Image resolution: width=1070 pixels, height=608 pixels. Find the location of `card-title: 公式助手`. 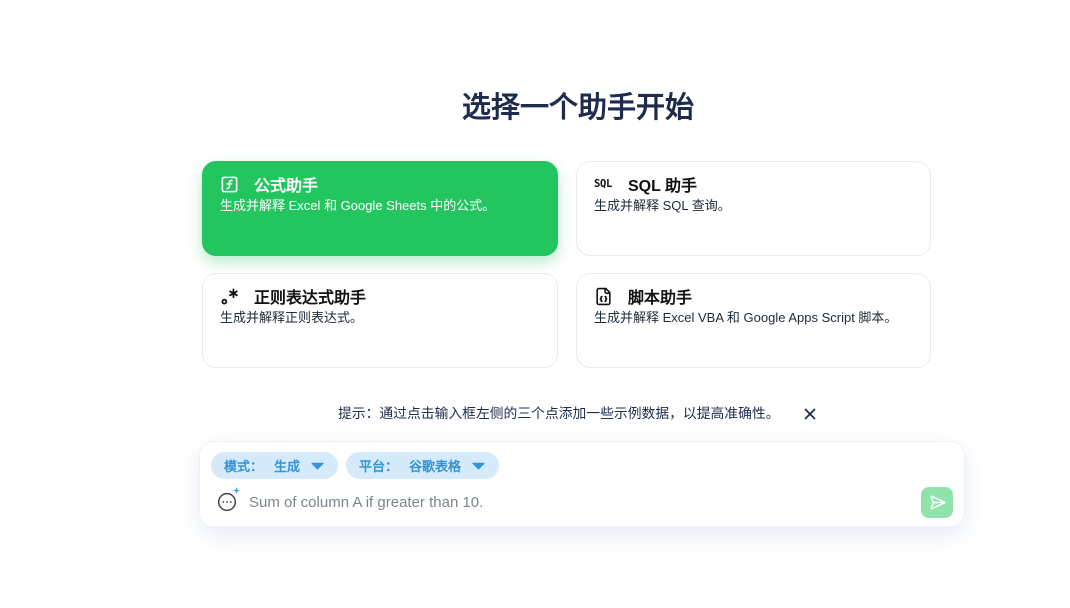

card-title: 公式助手 is located at coordinates (286, 186).